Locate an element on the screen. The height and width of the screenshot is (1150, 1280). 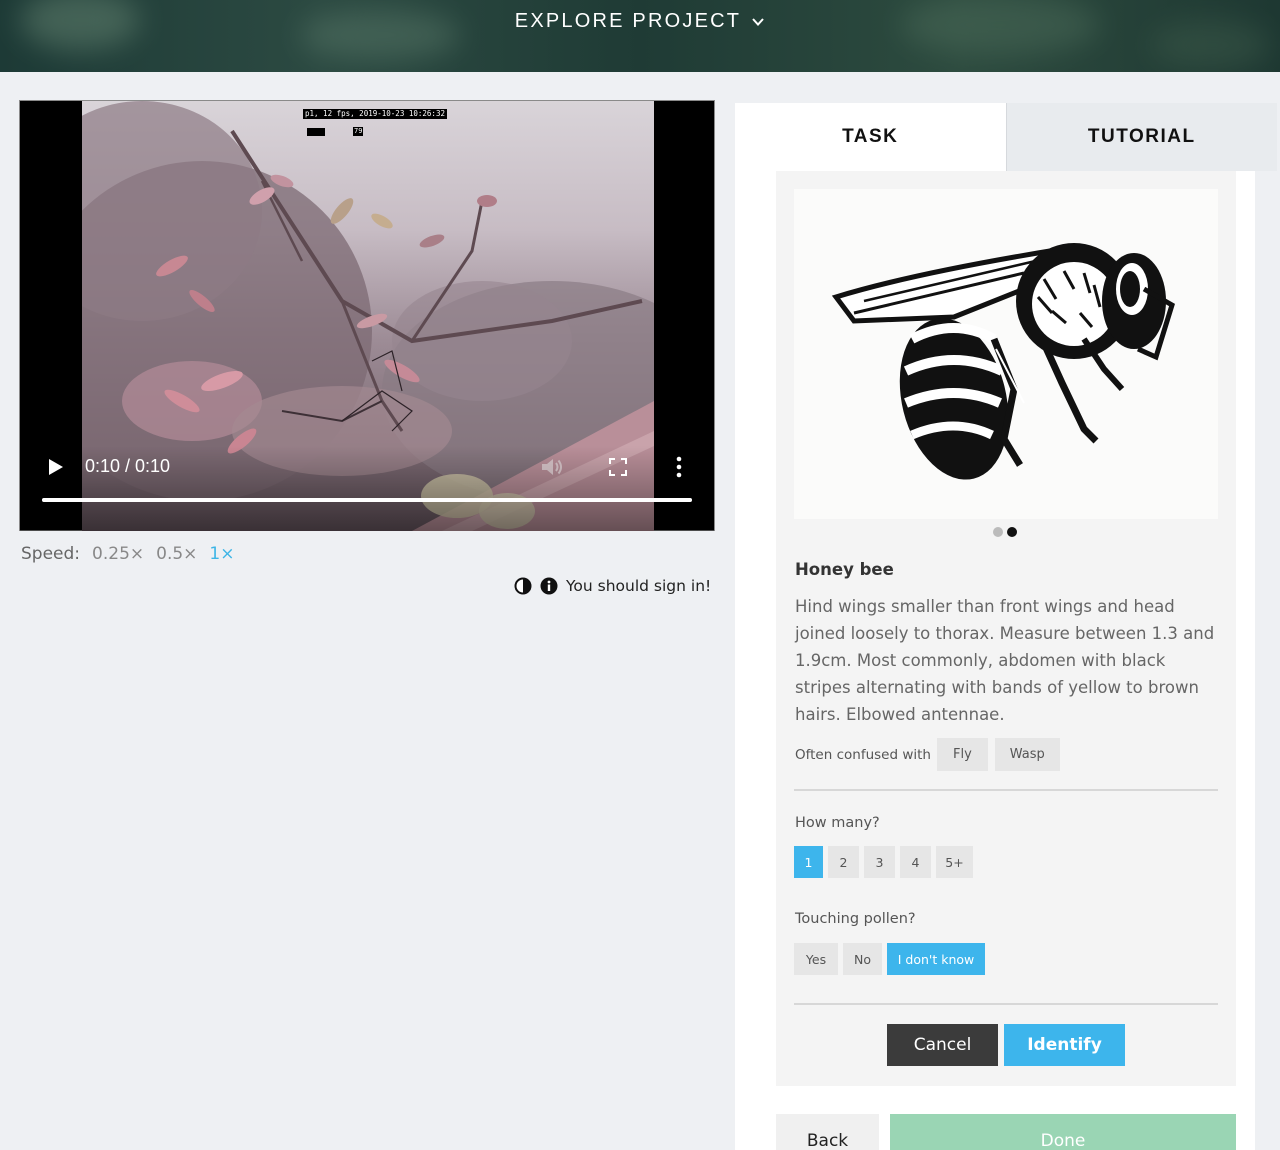
touching-pollen-options: Yes No I don't know is located at coordinates (889, 959).